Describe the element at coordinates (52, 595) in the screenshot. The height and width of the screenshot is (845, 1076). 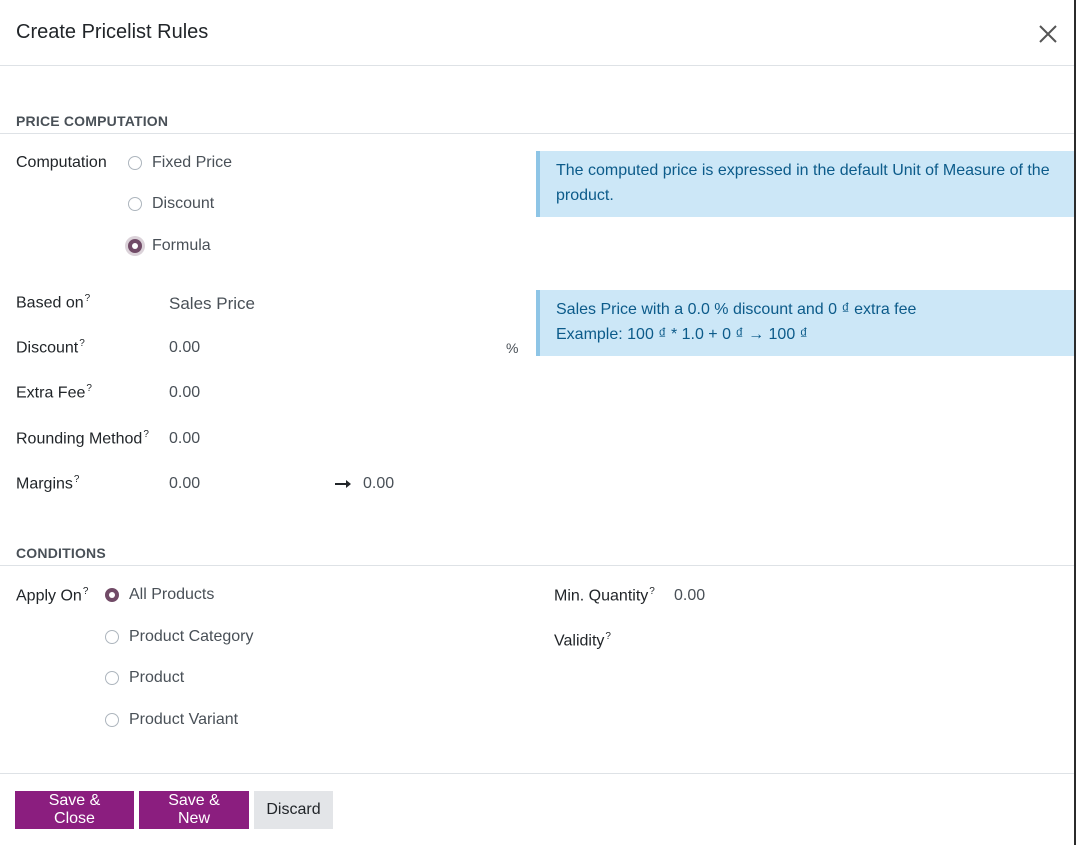
I see `apply-on-label: Apply On?` at that location.